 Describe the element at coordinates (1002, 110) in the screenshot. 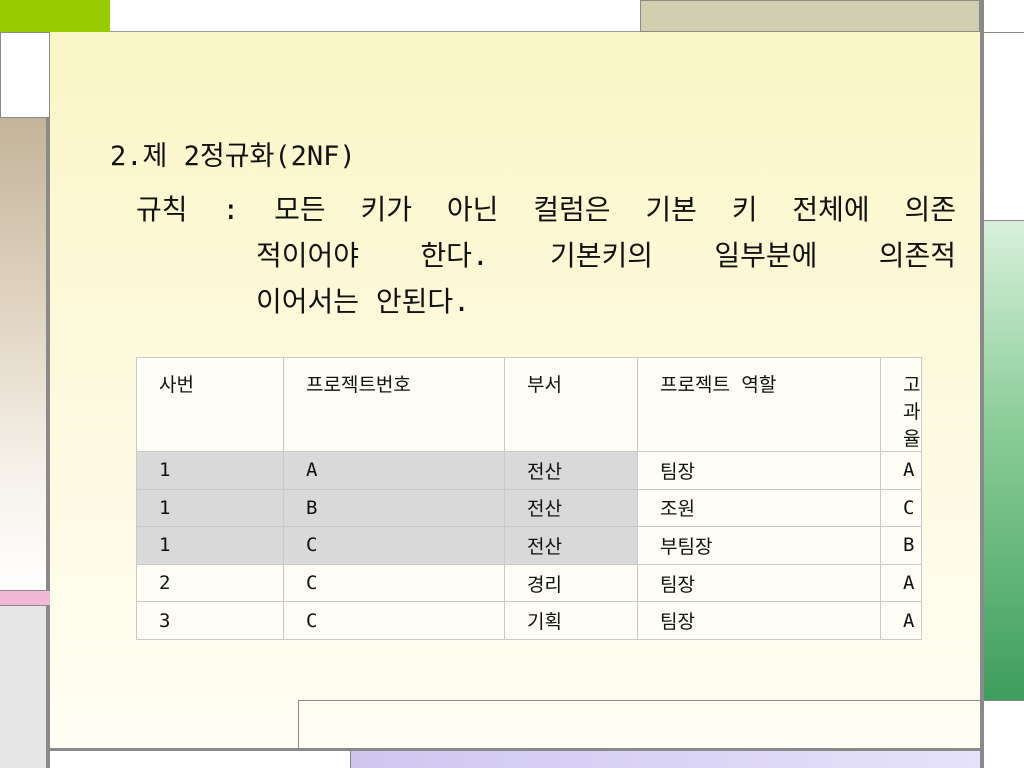

I see `top-right-white` at that location.